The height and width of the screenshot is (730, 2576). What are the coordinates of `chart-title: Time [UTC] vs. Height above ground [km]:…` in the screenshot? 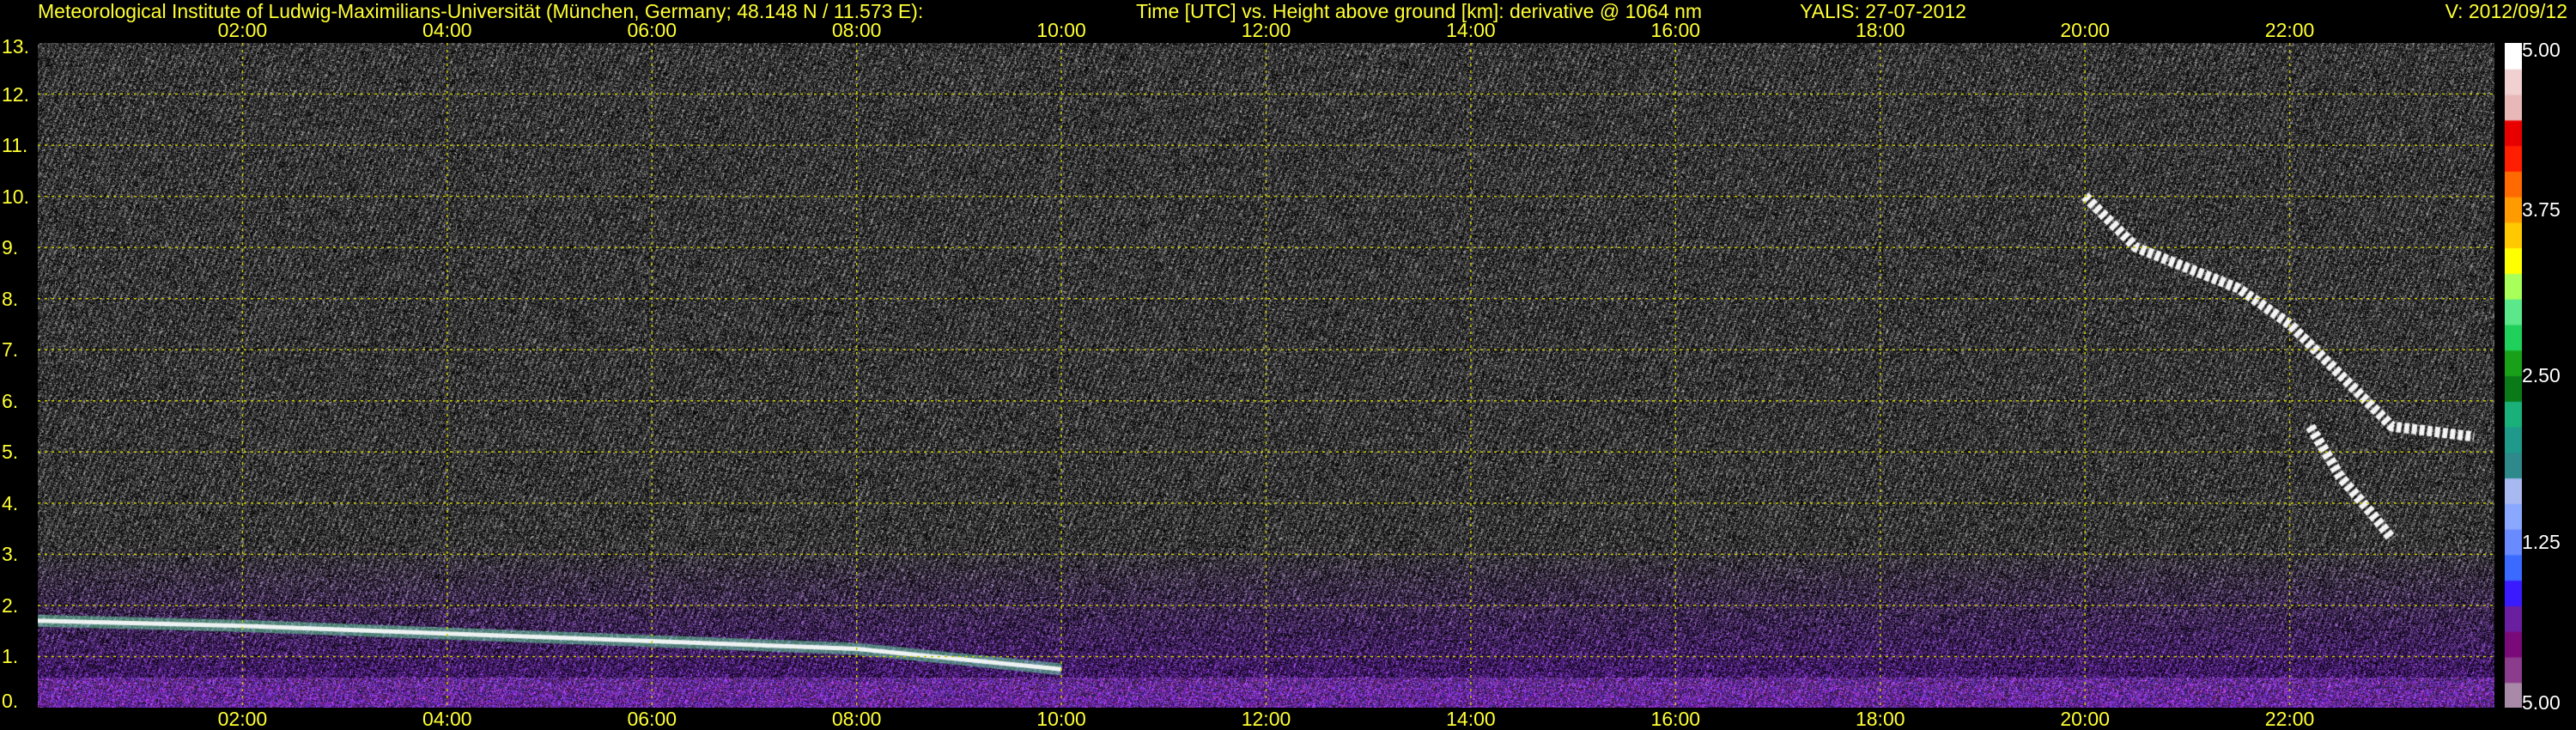 It's located at (1419, 11).